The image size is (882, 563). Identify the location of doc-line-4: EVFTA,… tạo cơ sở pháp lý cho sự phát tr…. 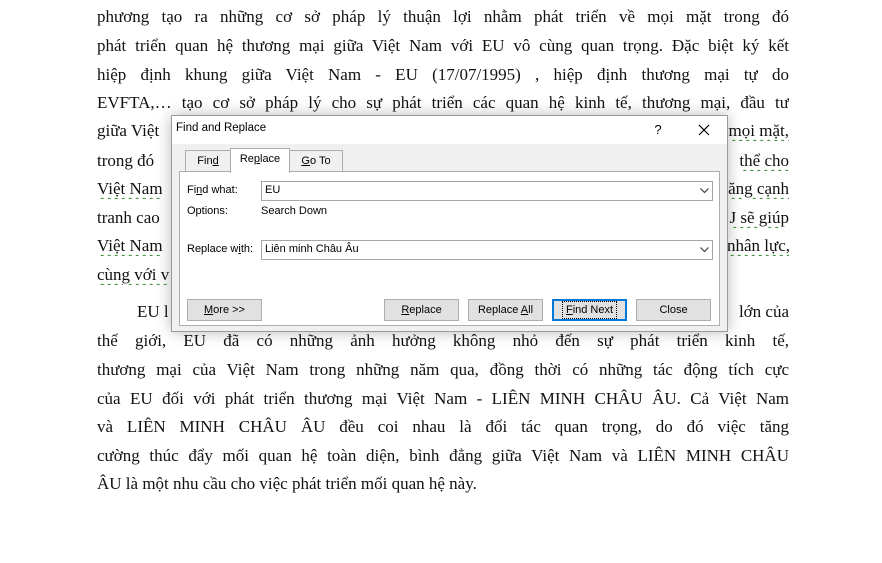
(443, 102).